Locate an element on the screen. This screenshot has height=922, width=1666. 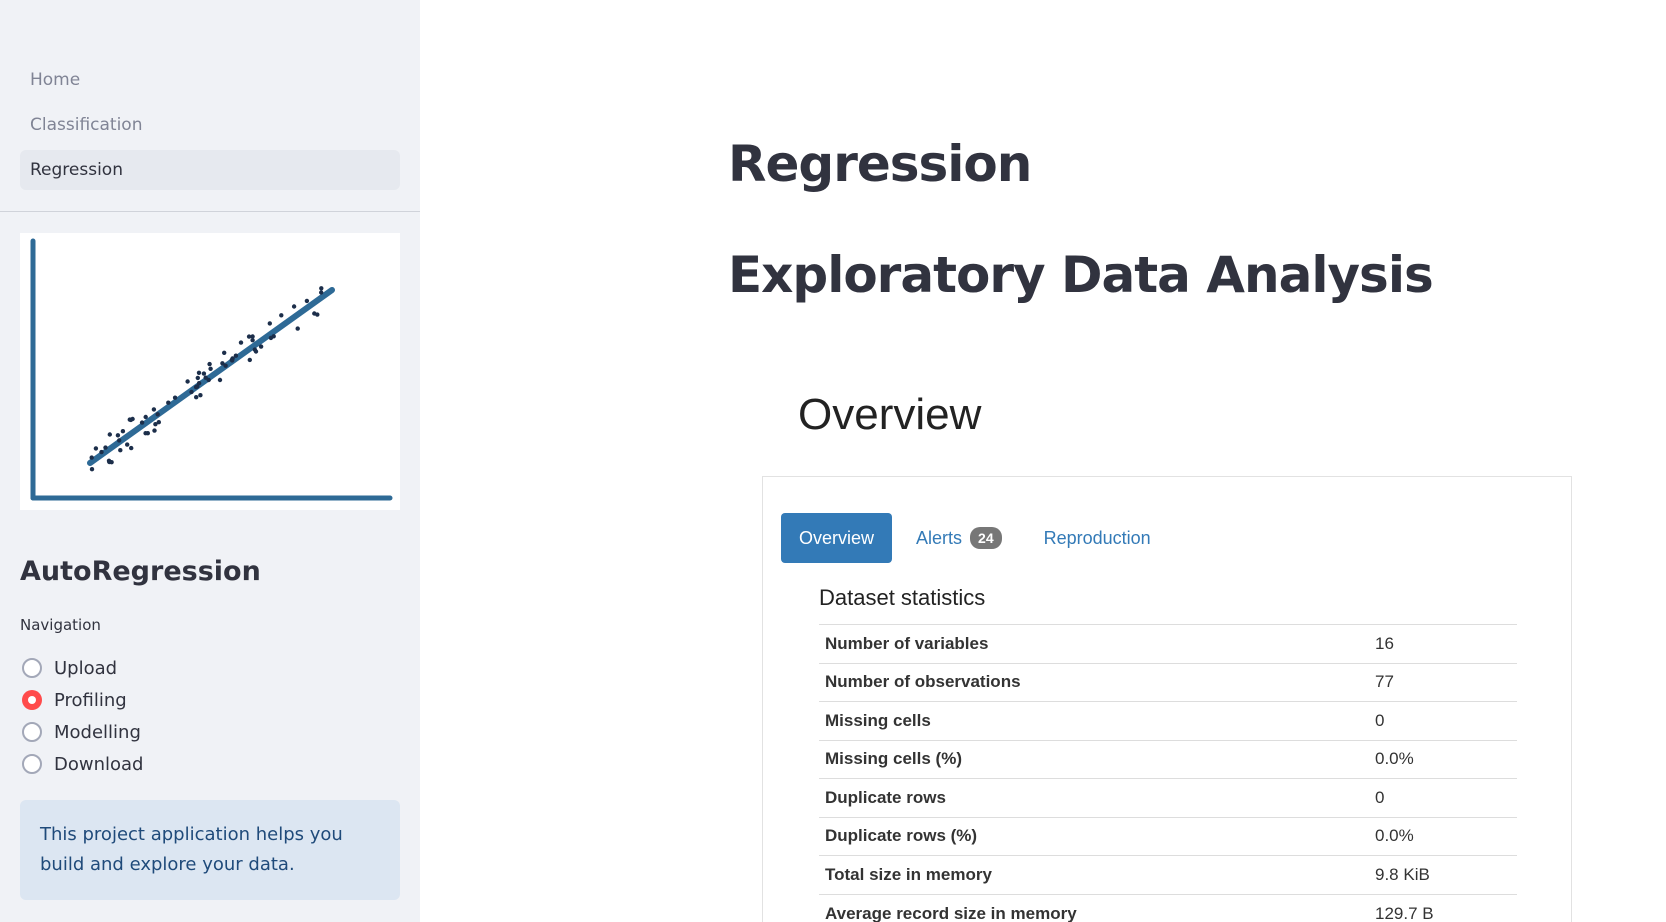
radio-label: Profiling is located at coordinates (90, 700).